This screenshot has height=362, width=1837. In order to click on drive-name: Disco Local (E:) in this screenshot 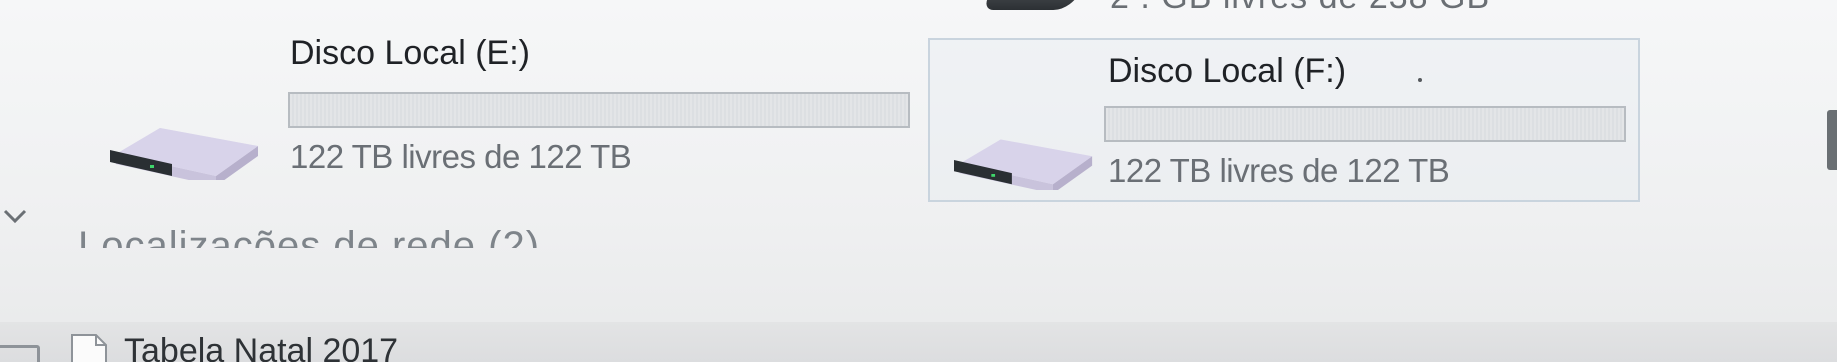, I will do `click(410, 53)`.